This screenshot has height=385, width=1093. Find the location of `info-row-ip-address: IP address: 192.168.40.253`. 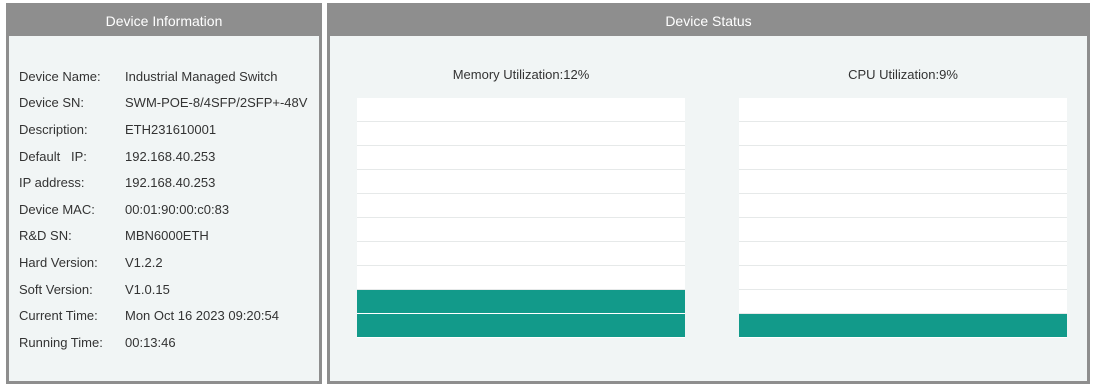

info-row-ip-address: IP address: 192.168.40.253 is located at coordinates (163, 182).